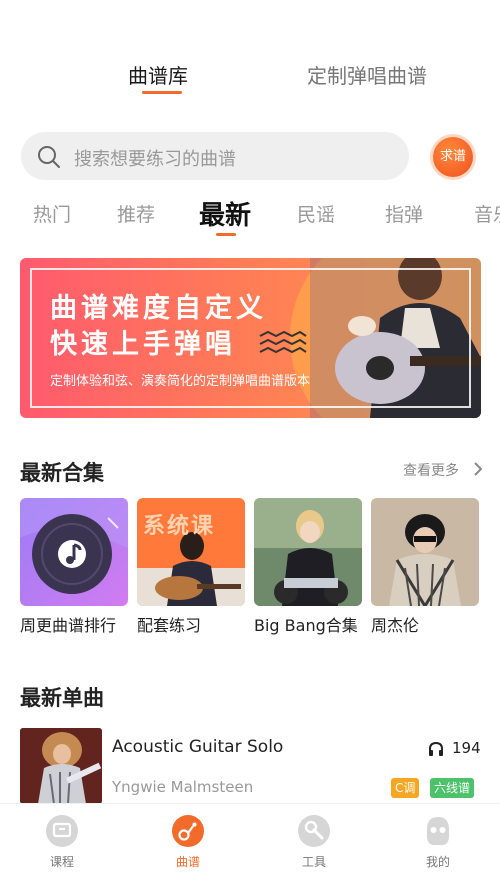 This screenshot has height=889, width=500. Describe the element at coordinates (226, 234) in the screenshot. I see `category-active-indicator` at that location.